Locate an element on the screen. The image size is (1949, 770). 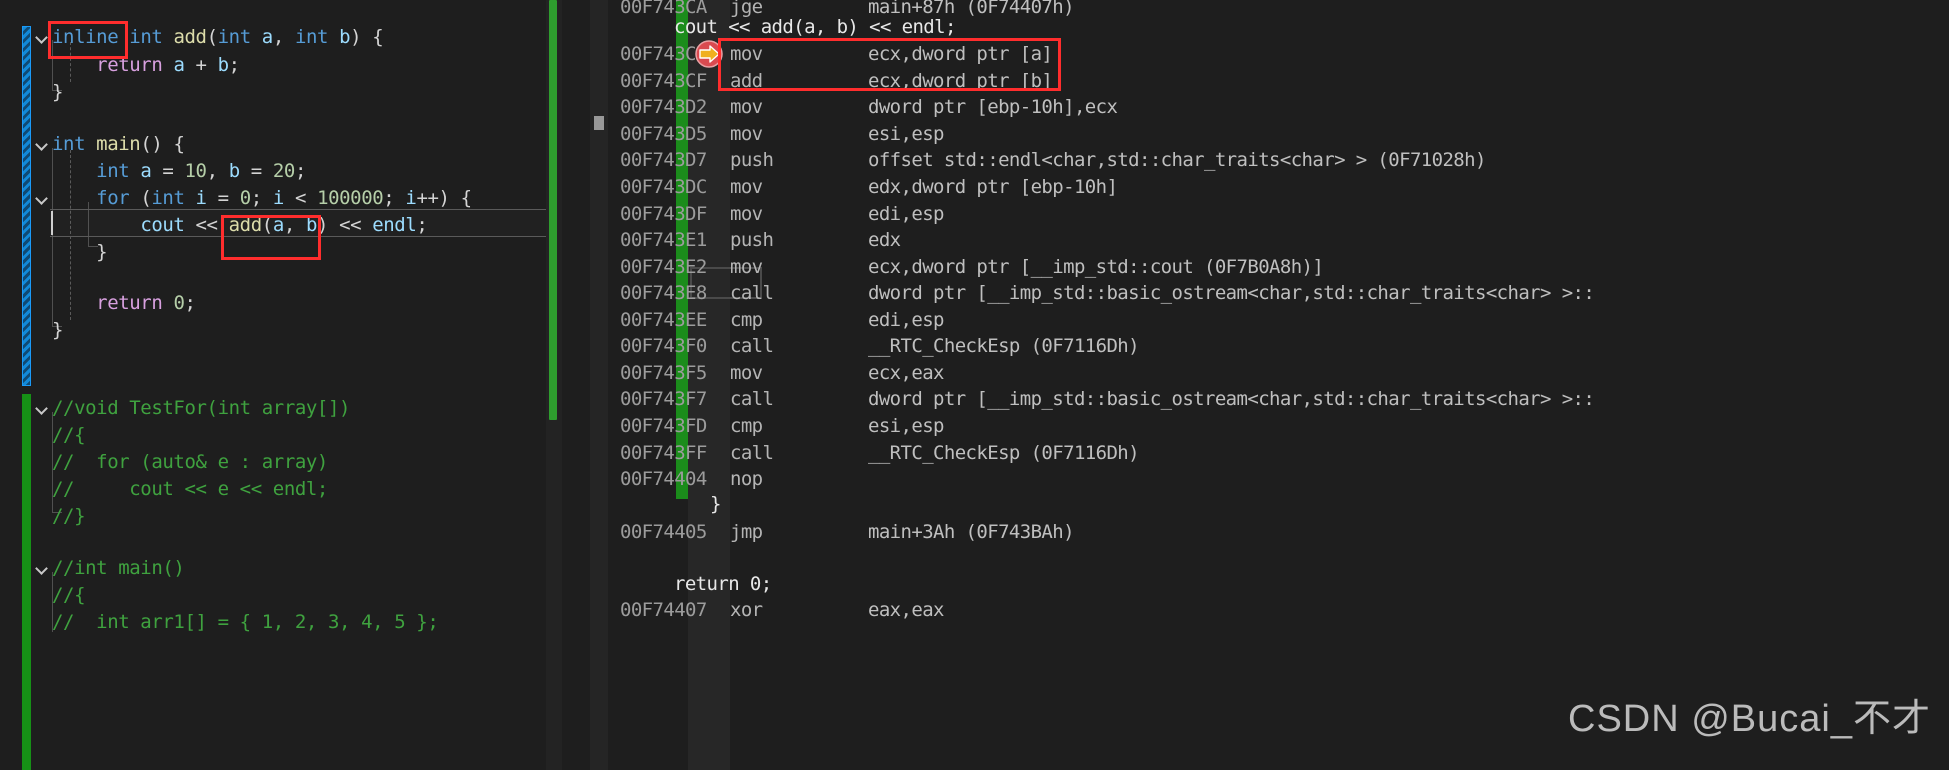
instruction-operands: ecx,eax is located at coordinates (906, 373).